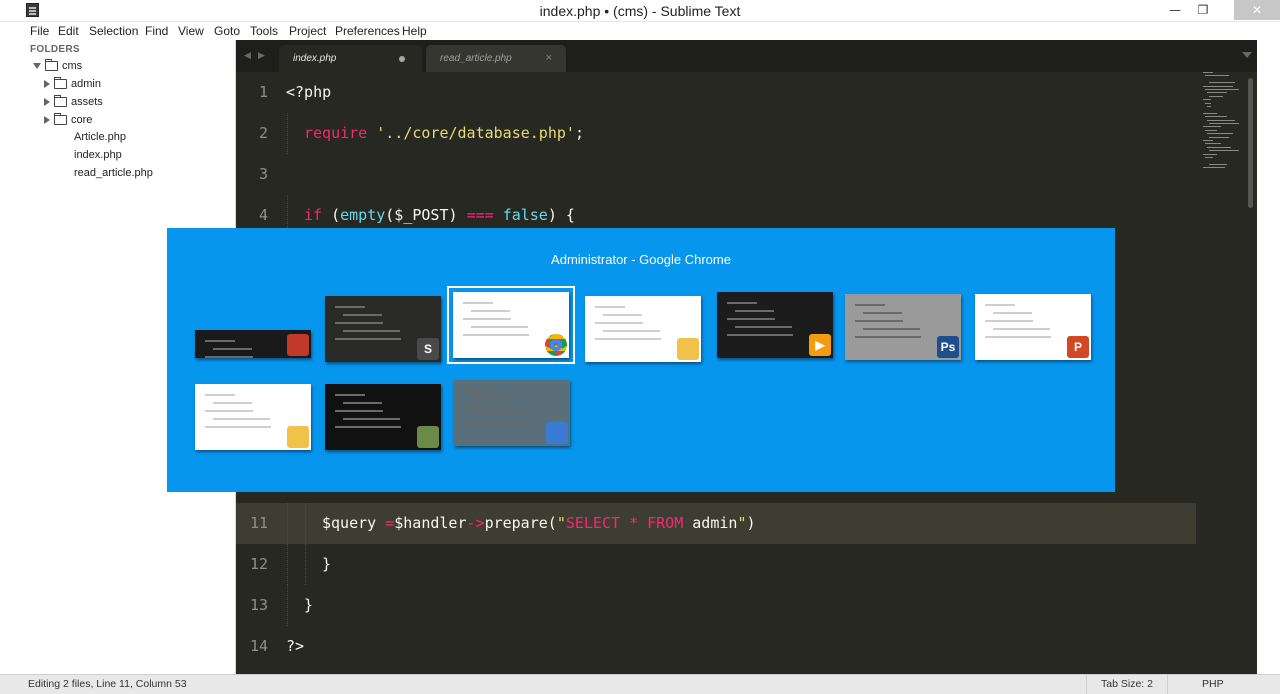  What do you see at coordinates (258, 646) in the screenshot?
I see `line-number: 14` at bounding box center [258, 646].